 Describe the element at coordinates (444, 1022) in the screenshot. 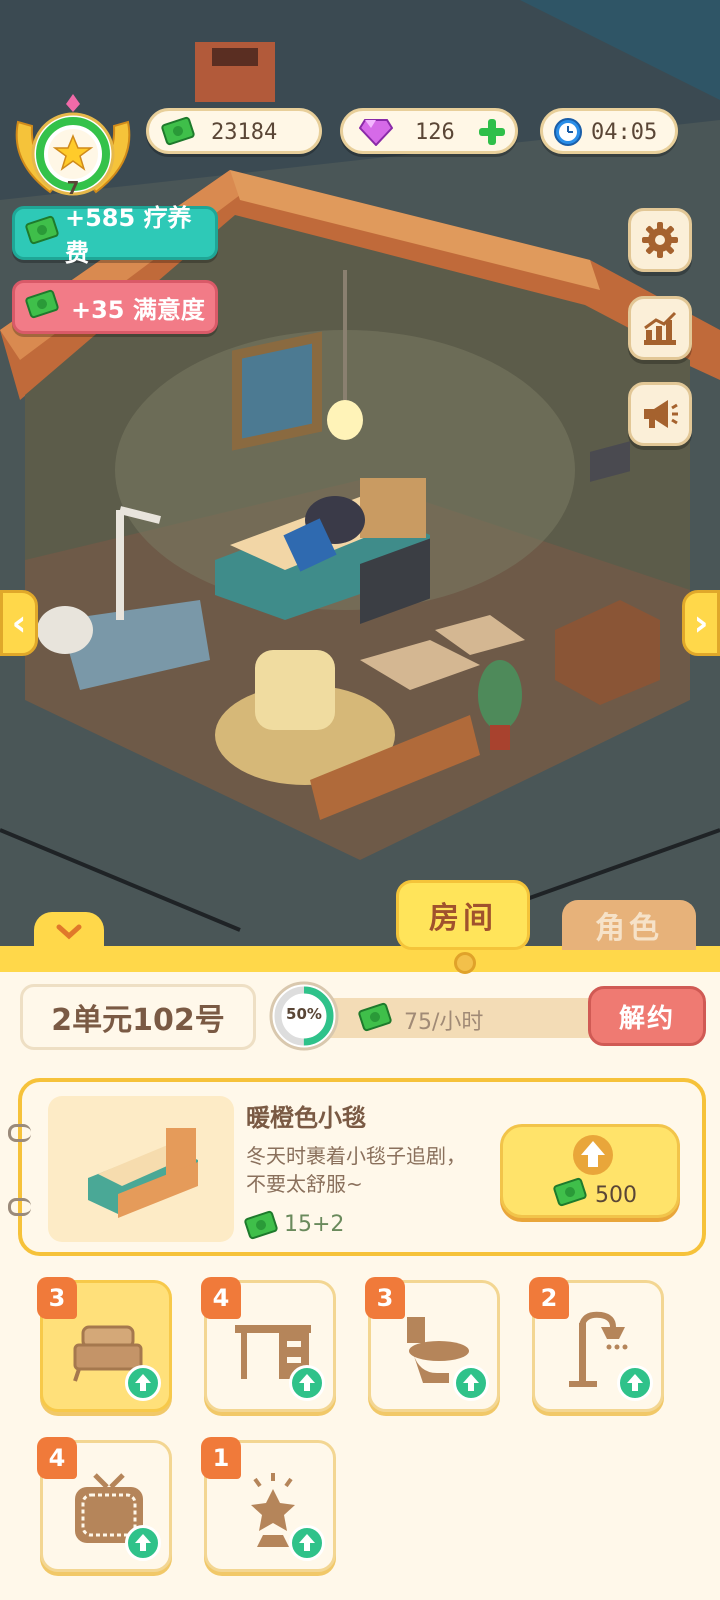

I see `income-rate: 75/小时` at that location.